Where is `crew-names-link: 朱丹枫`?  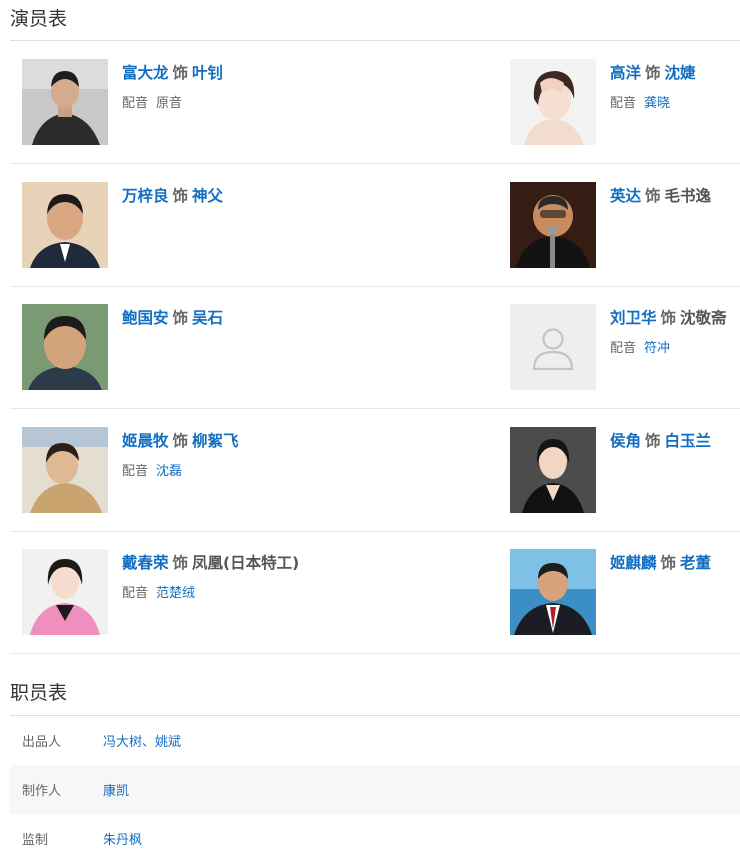 crew-names-link: 朱丹枫 is located at coordinates (122, 838).